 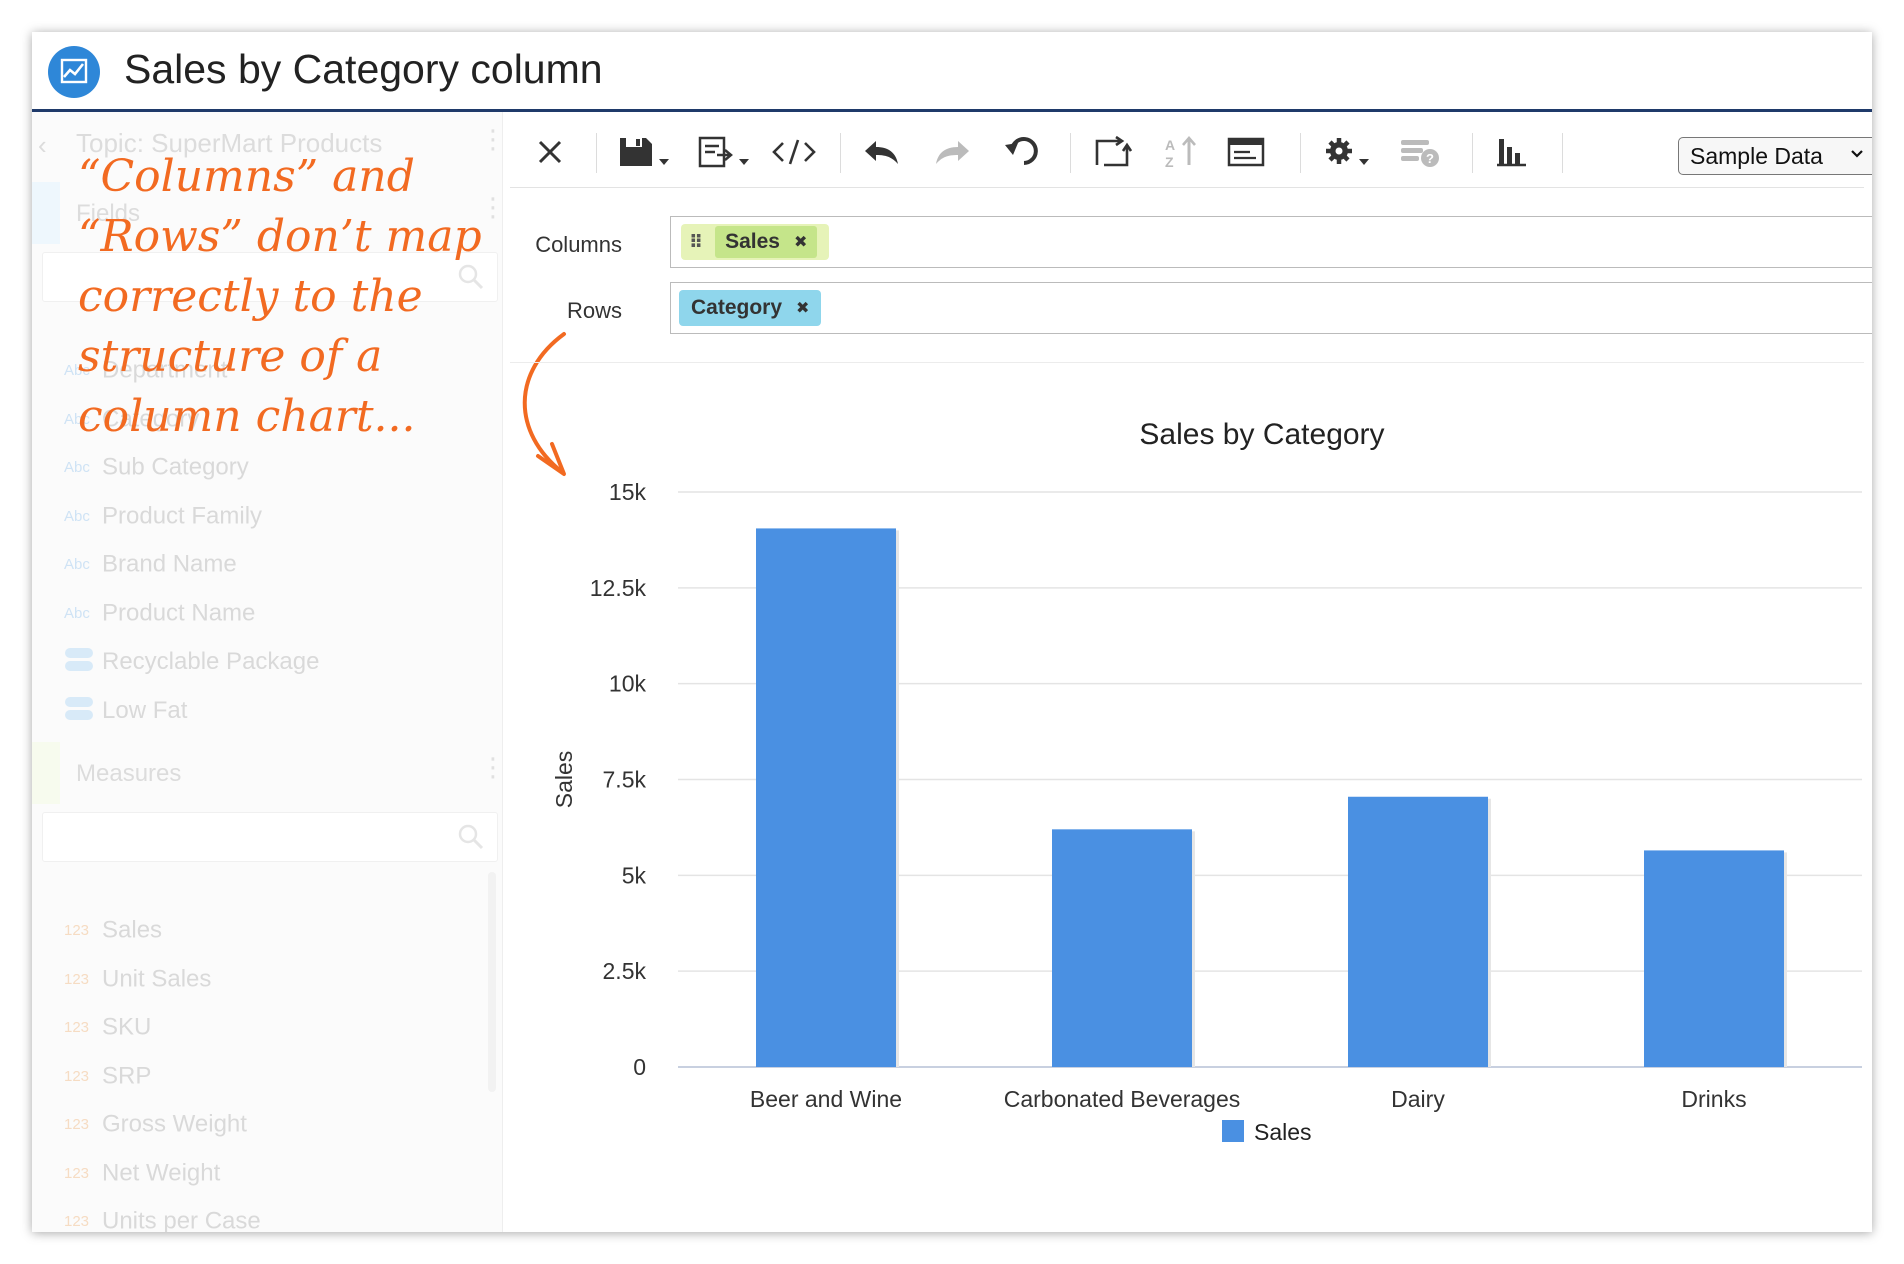 What do you see at coordinates (1350, 152) in the screenshot?
I see `settings-icon` at bounding box center [1350, 152].